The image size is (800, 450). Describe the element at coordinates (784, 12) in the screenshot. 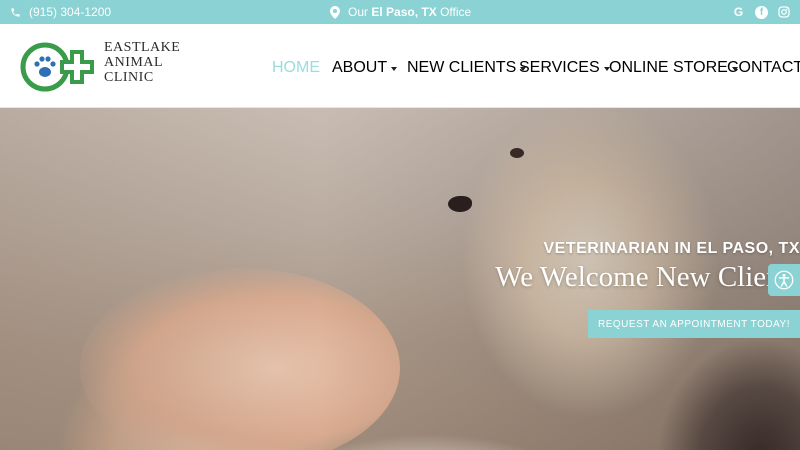

I see `instagram-icon` at that location.